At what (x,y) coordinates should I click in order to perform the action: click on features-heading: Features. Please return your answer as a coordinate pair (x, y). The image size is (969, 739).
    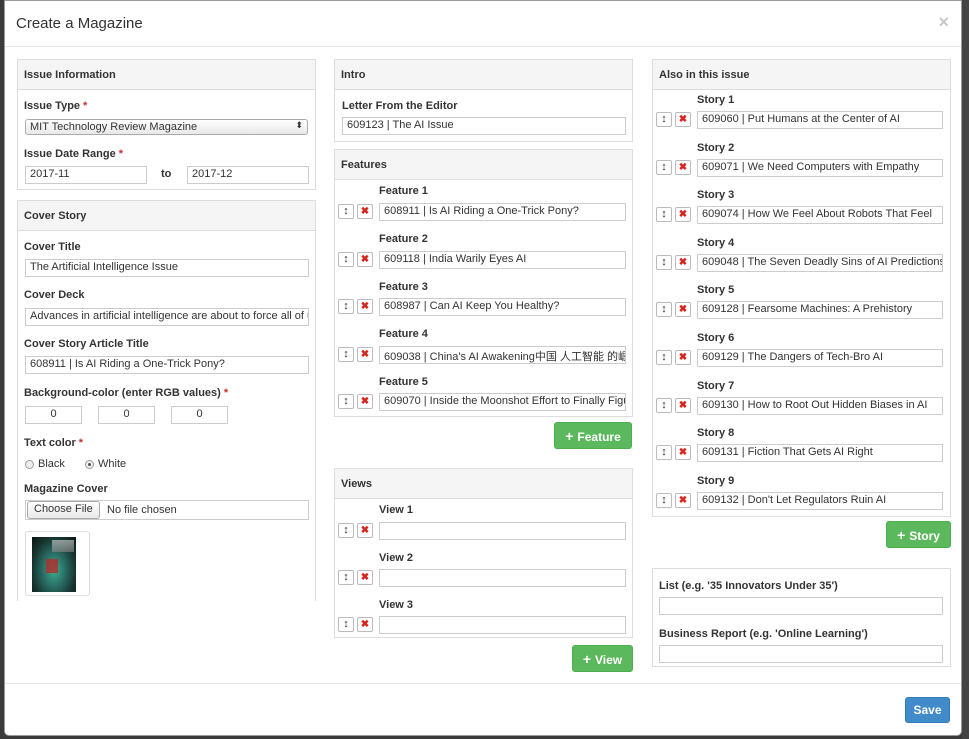
    Looking at the image, I should click on (483, 165).